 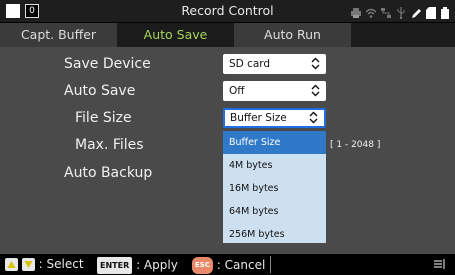 What do you see at coordinates (237, 91) in the screenshot?
I see `auto-save-value: Off` at bounding box center [237, 91].